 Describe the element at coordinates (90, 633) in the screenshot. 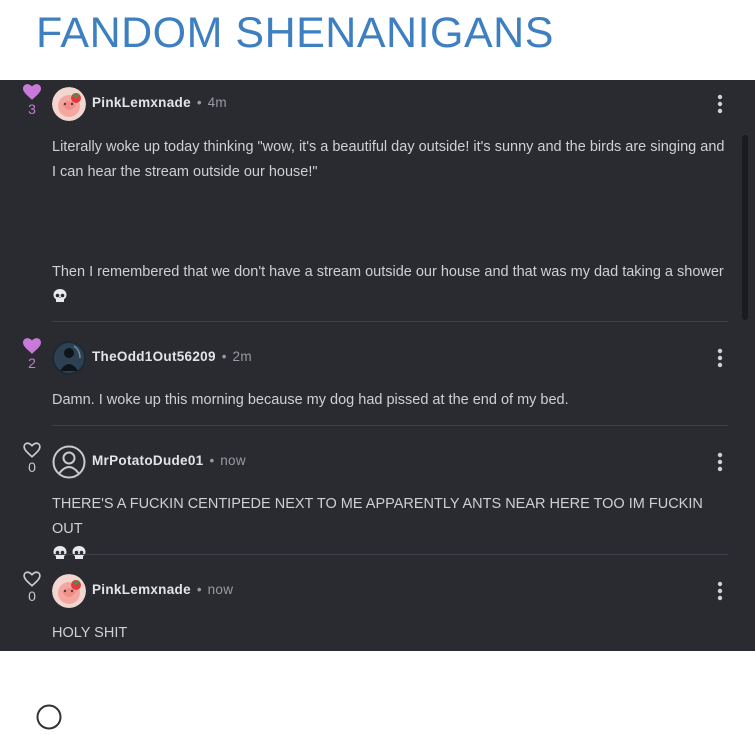

I see `comment-paragraph: HOLY SHIT` at that location.